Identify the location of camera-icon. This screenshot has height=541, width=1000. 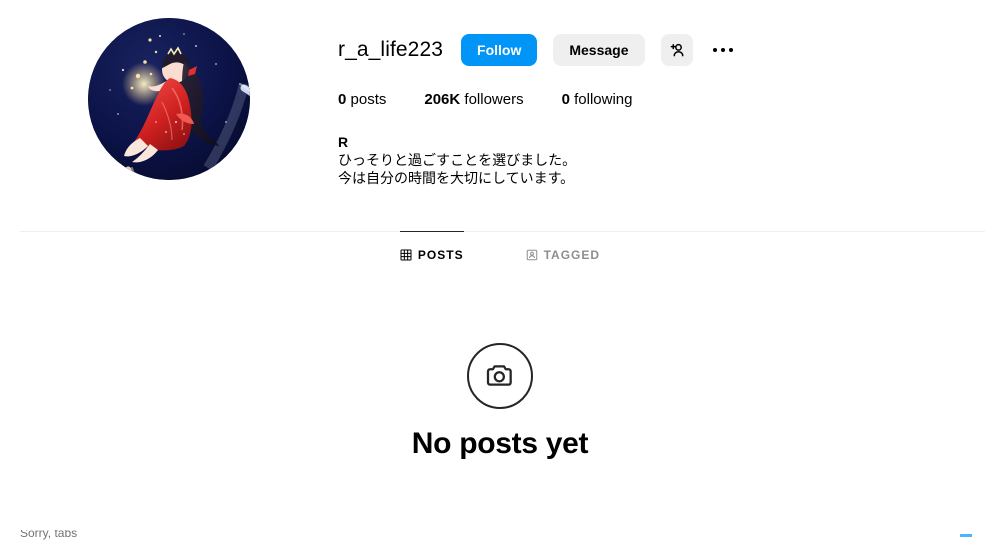
(499, 375).